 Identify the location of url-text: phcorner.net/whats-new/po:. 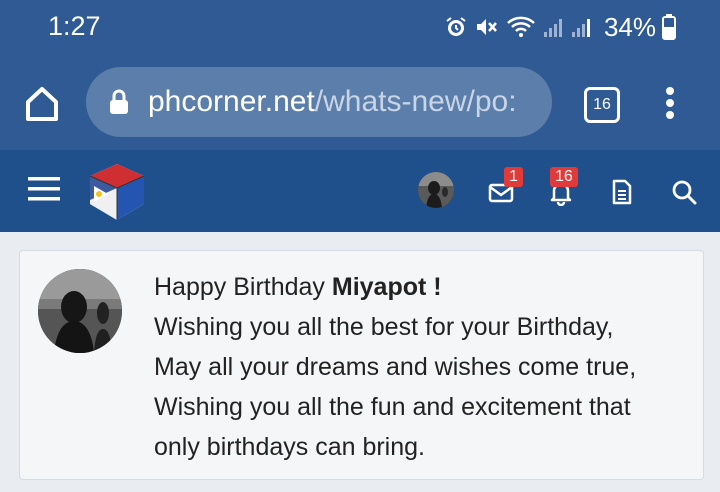
(332, 102).